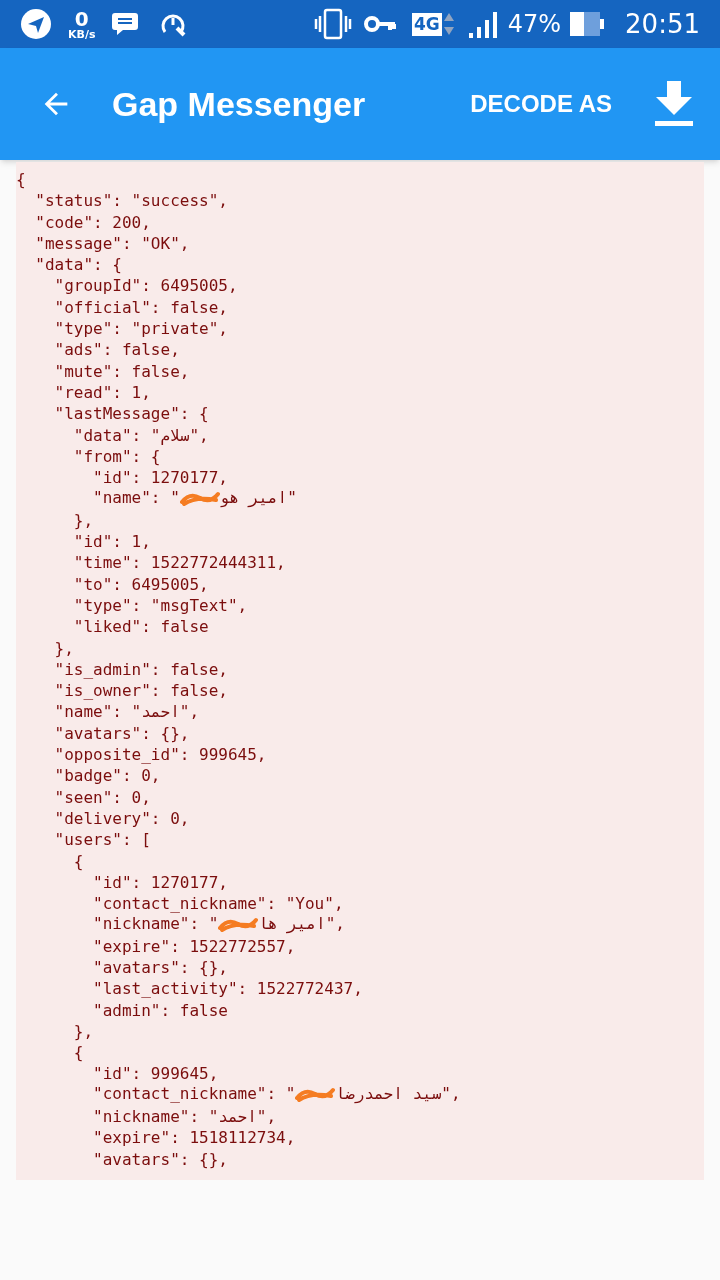 The image size is (720, 1280). What do you see at coordinates (239, 104) in the screenshot?
I see `app-title: Gap Messenger` at bounding box center [239, 104].